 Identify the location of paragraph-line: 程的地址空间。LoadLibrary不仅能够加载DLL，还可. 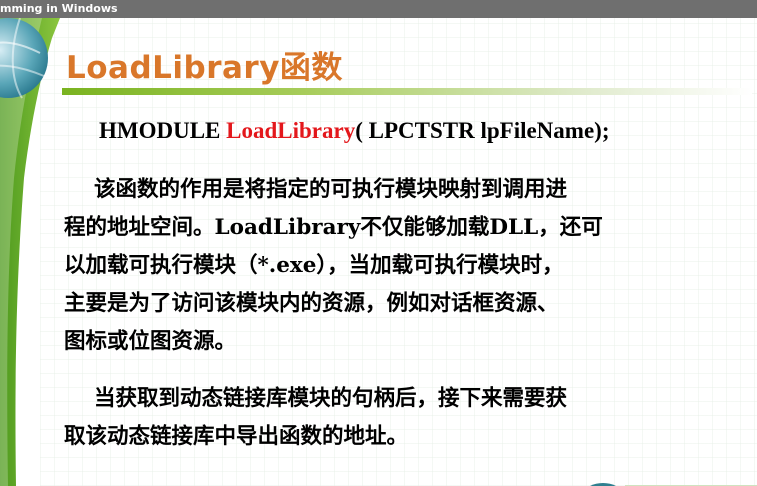
(333, 227).